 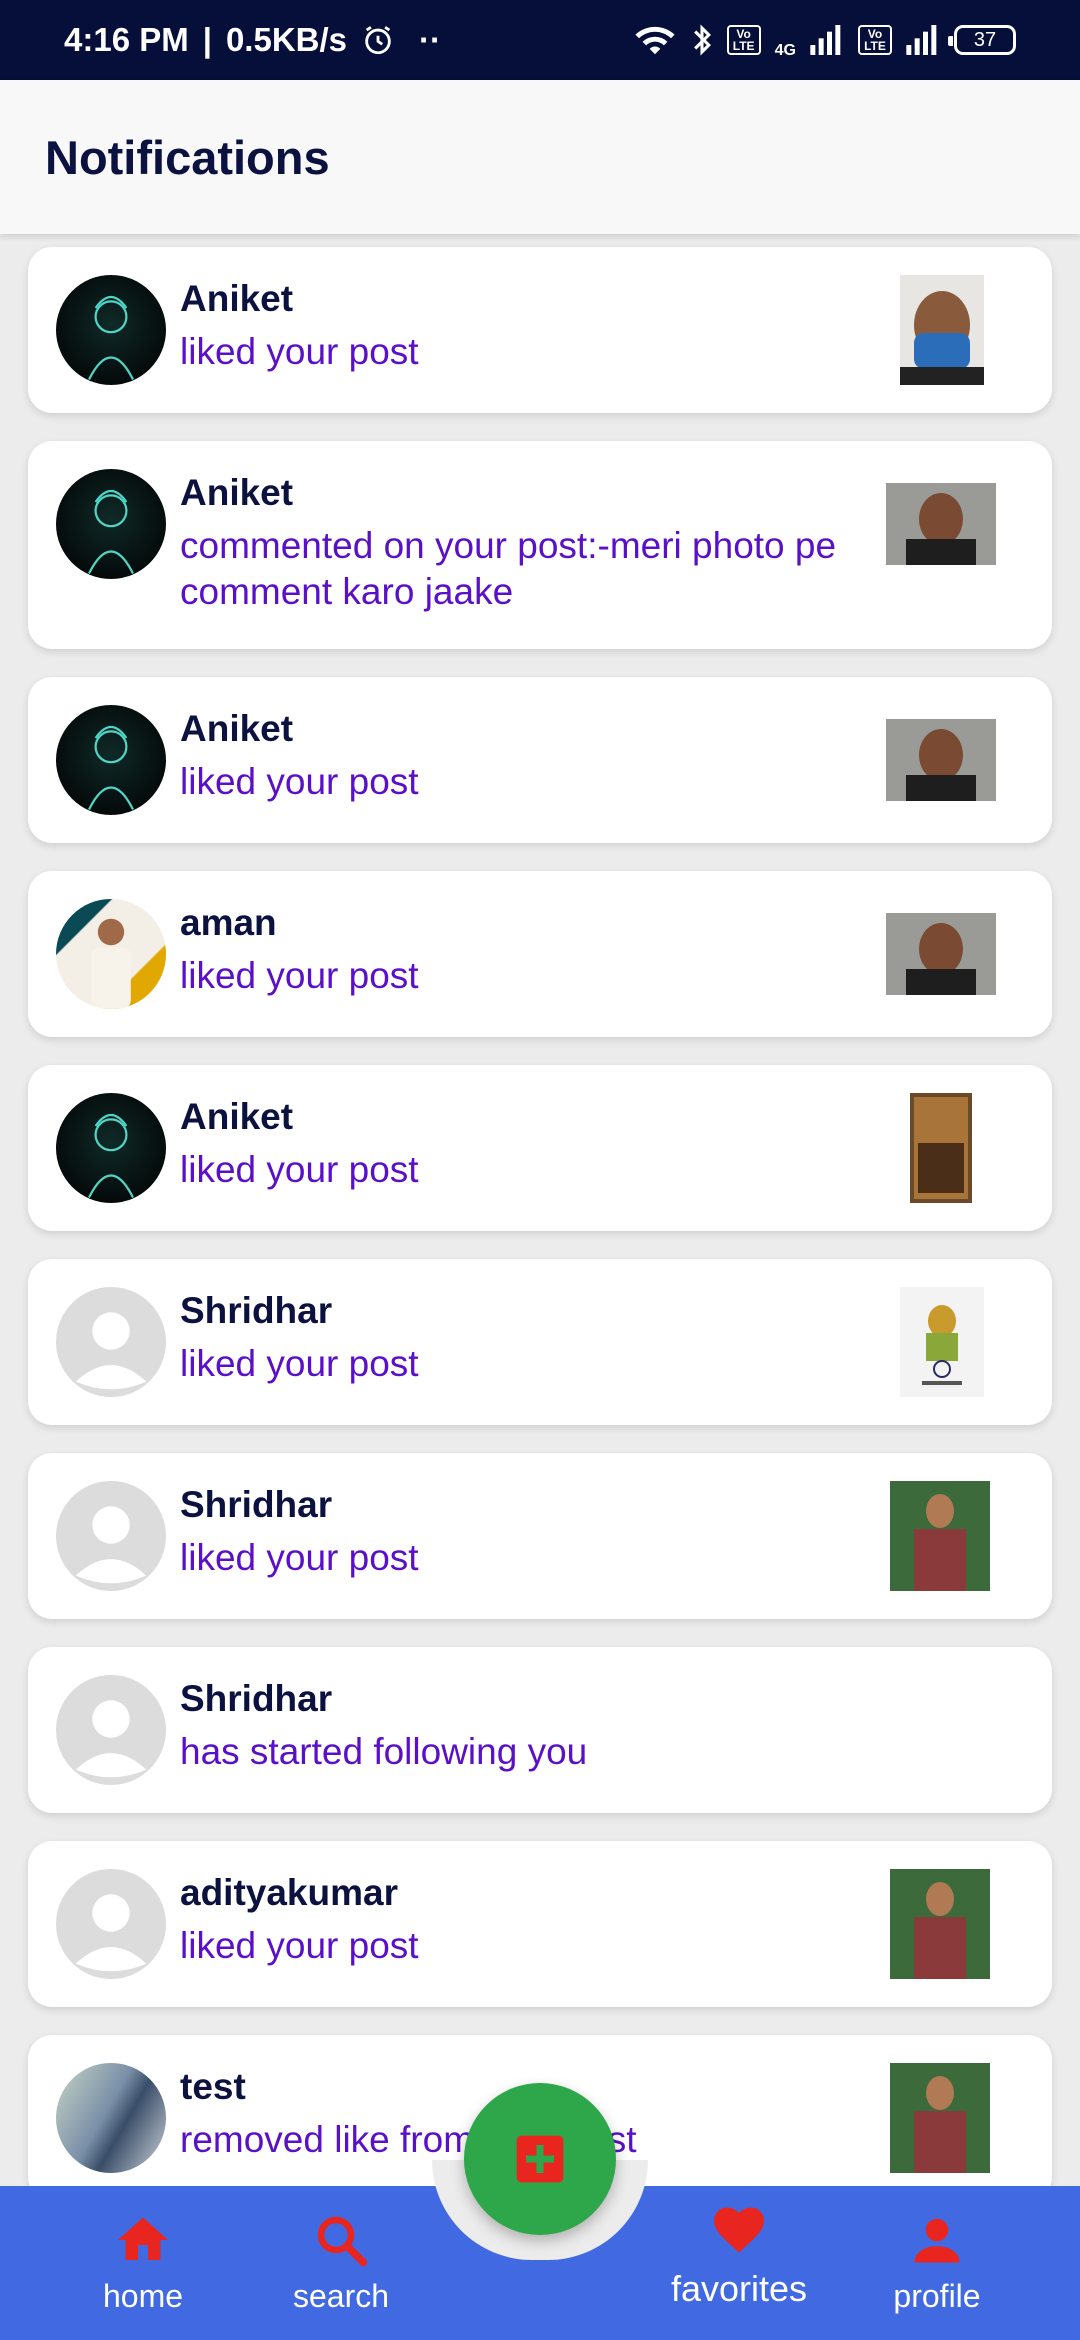 What do you see at coordinates (937, 2296) in the screenshot?
I see `nav-profile-label: profile` at bounding box center [937, 2296].